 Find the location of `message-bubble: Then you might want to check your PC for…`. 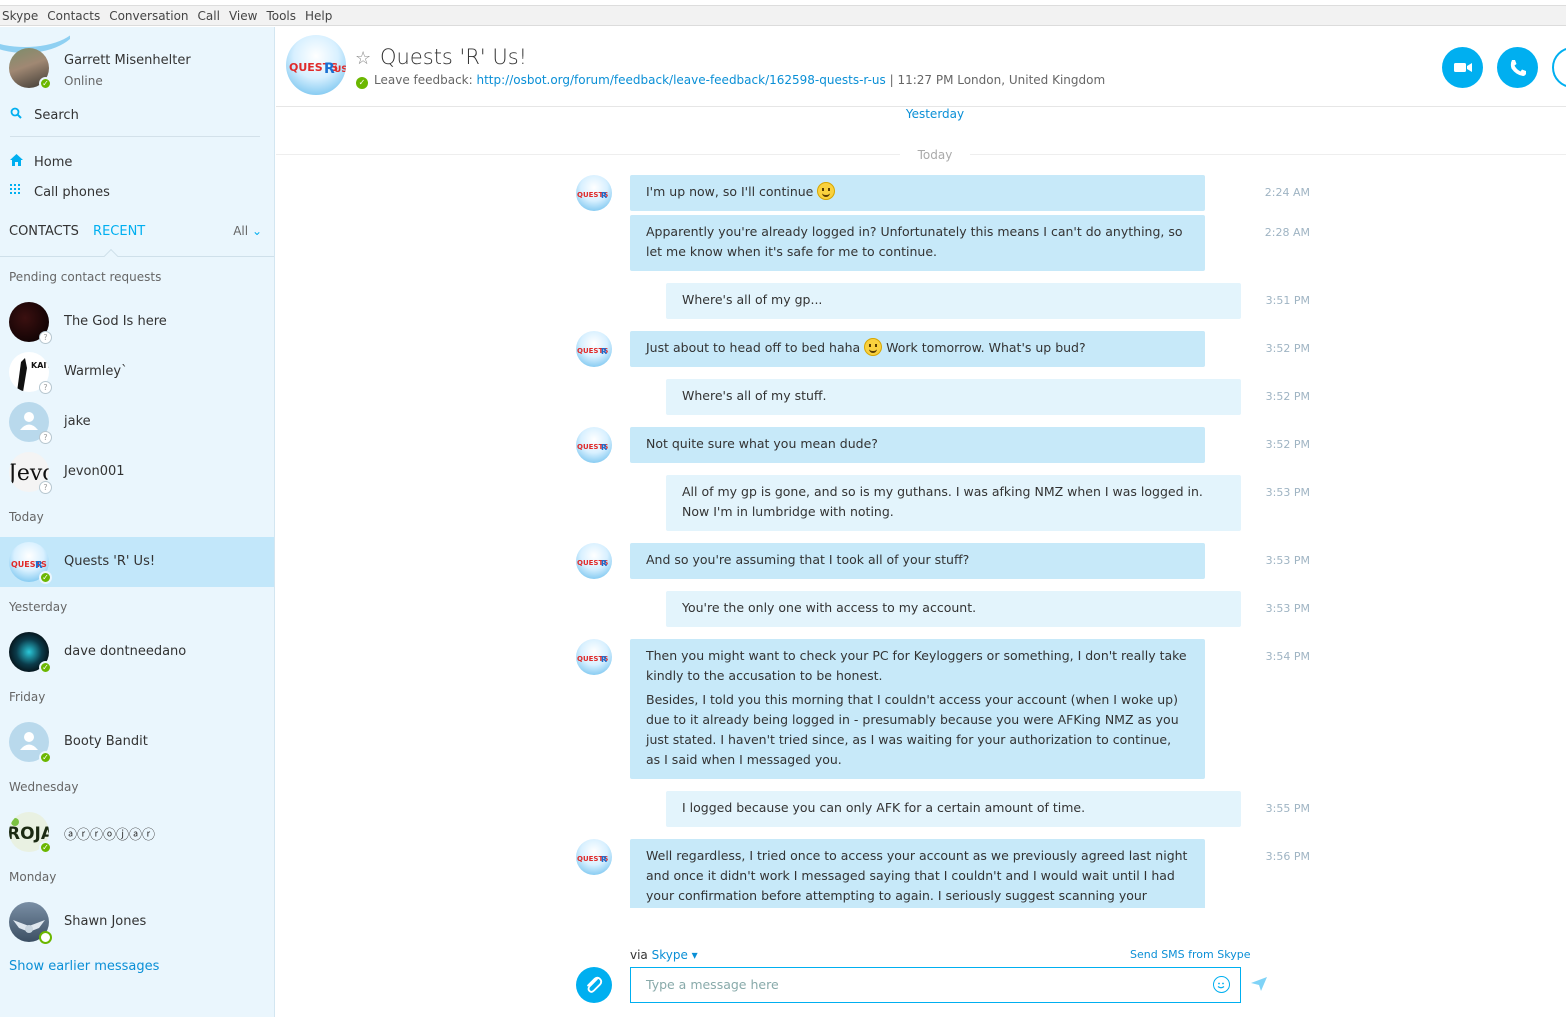

message-bubble: Then you might want to check your PC for… is located at coordinates (917, 709).